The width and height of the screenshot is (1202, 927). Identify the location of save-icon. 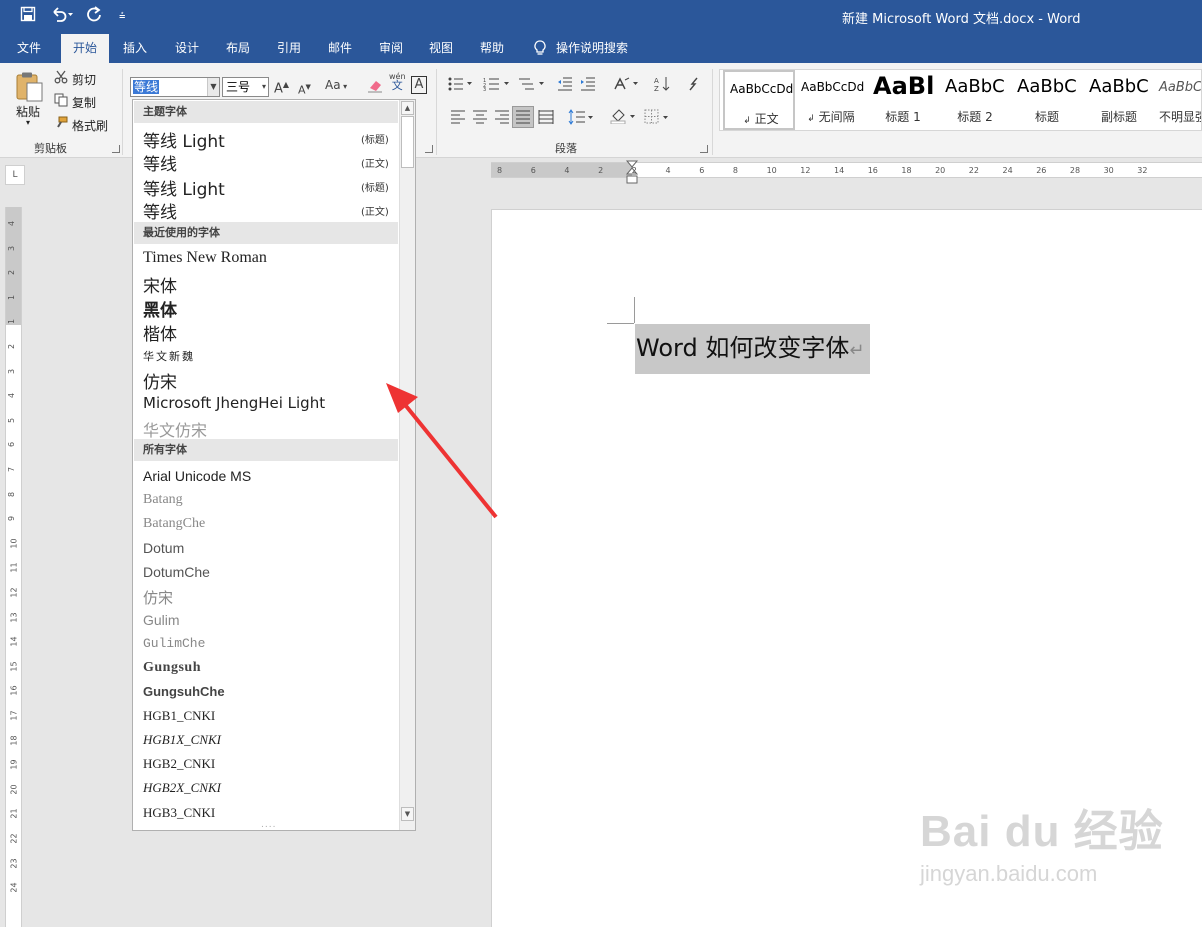
(28, 16).